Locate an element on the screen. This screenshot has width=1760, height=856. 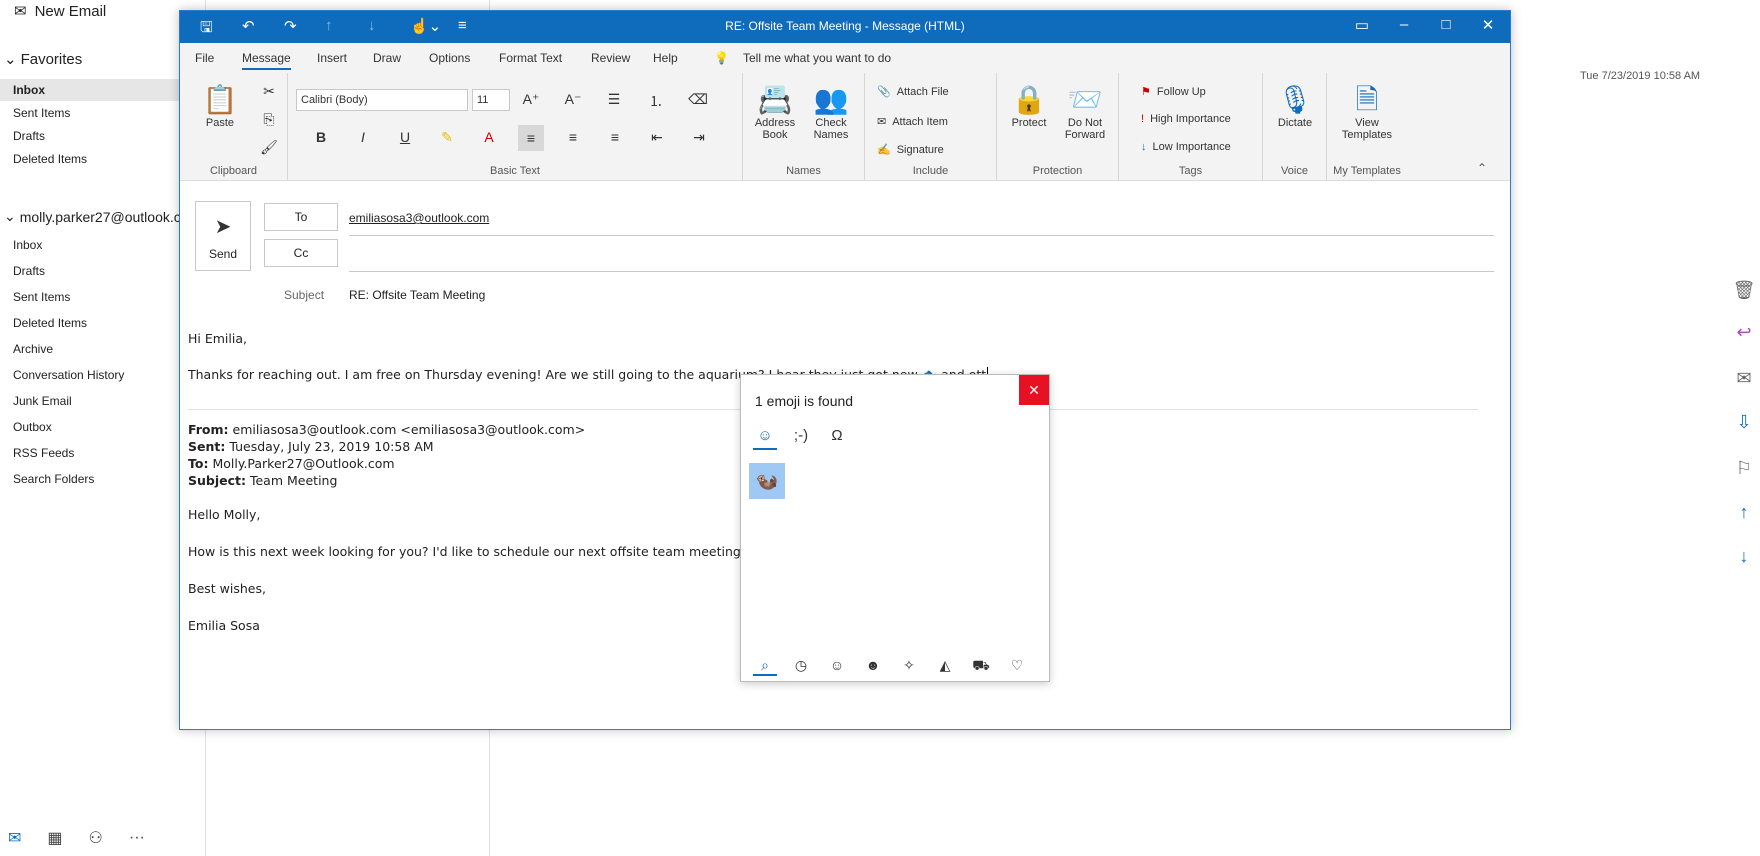
send-button: ➤ Send is located at coordinates (223, 236).